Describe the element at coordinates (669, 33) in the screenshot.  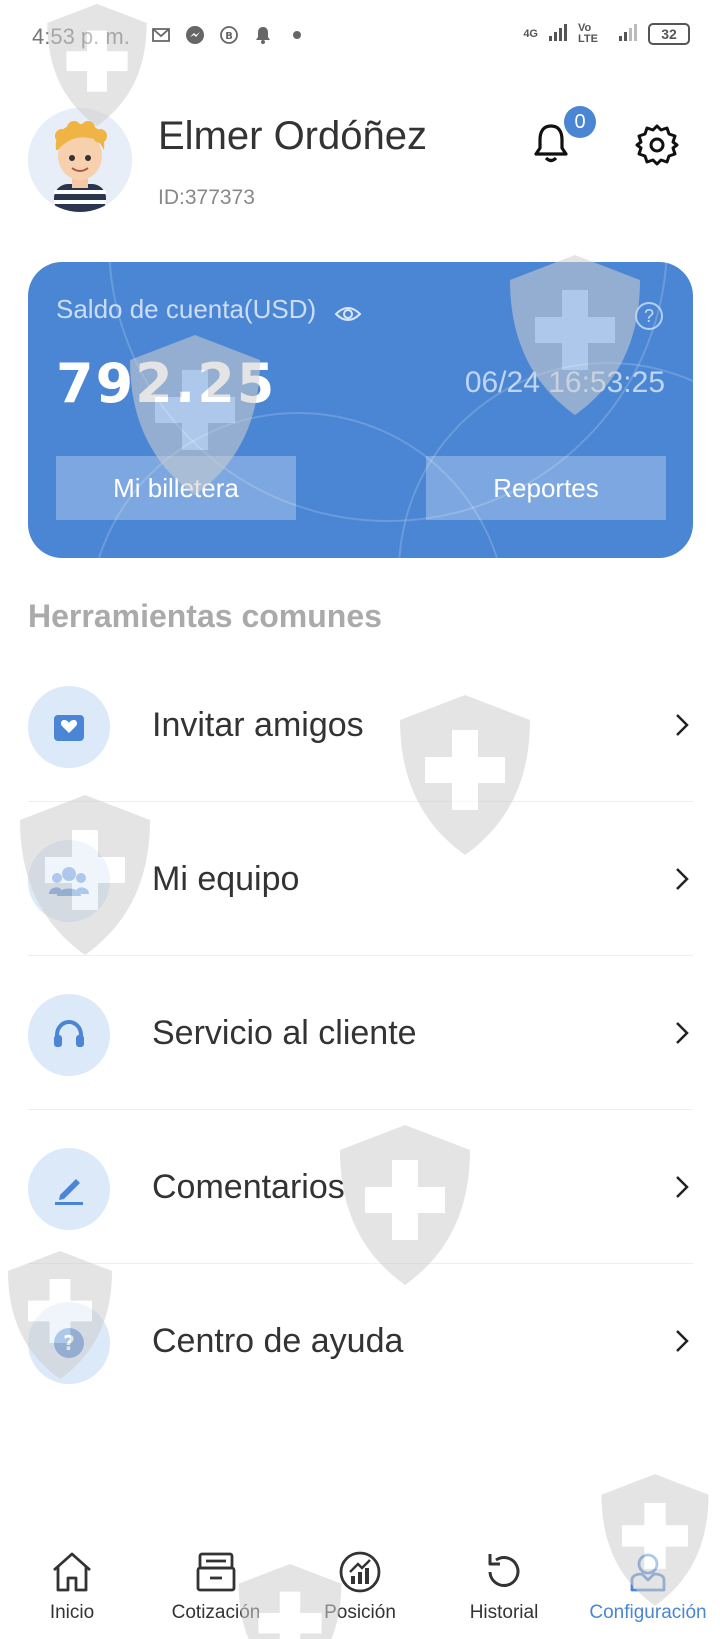
I see `battery-icon: 32` at that location.